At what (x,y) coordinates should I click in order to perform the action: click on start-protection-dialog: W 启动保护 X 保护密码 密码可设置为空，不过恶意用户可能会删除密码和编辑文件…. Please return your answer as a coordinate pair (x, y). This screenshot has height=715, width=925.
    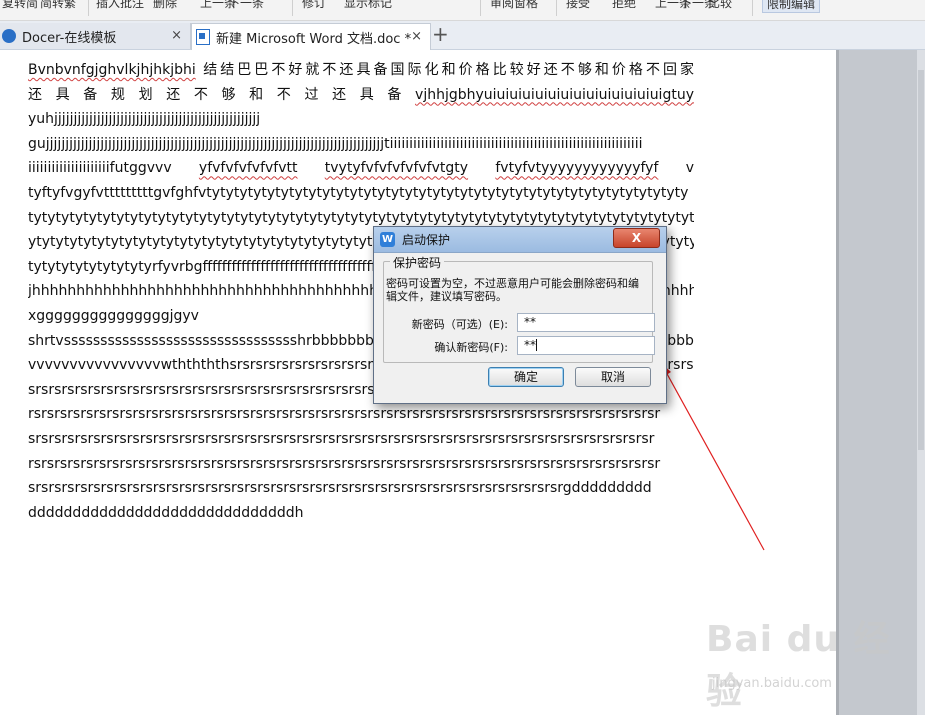
    Looking at the image, I should click on (520, 315).